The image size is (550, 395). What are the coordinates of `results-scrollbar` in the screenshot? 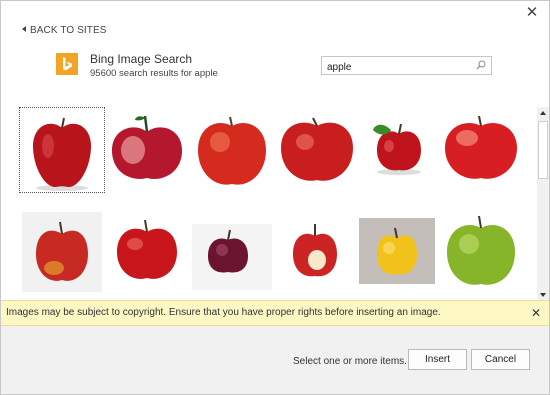 It's located at (543, 204).